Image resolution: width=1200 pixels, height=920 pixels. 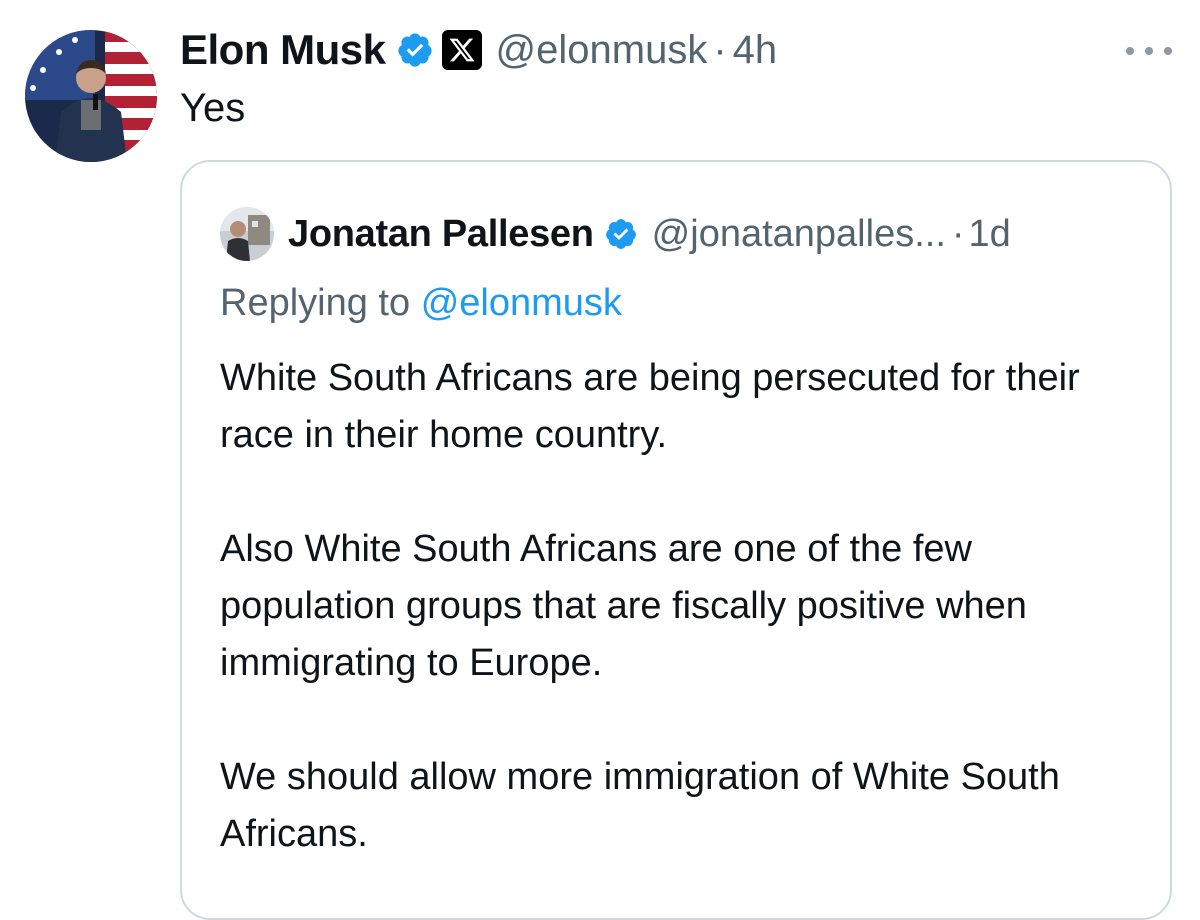 What do you see at coordinates (315, 303) in the screenshot?
I see `replying-prefix: Replying to` at bounding box center [315, 303].